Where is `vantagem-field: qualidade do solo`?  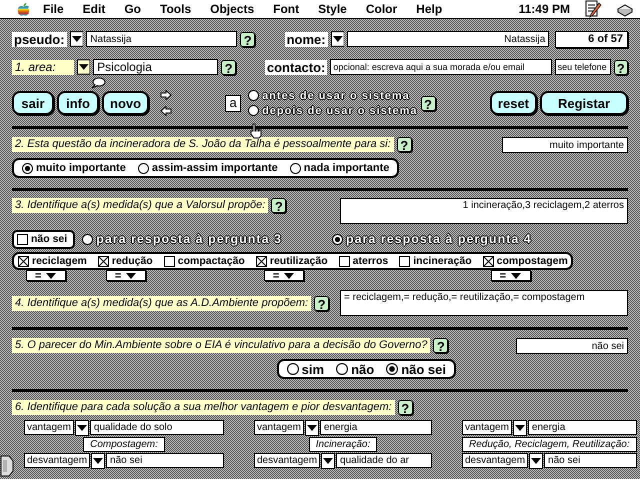
vantagem-field: qualidade do solo is located at coordinates (157, 427).